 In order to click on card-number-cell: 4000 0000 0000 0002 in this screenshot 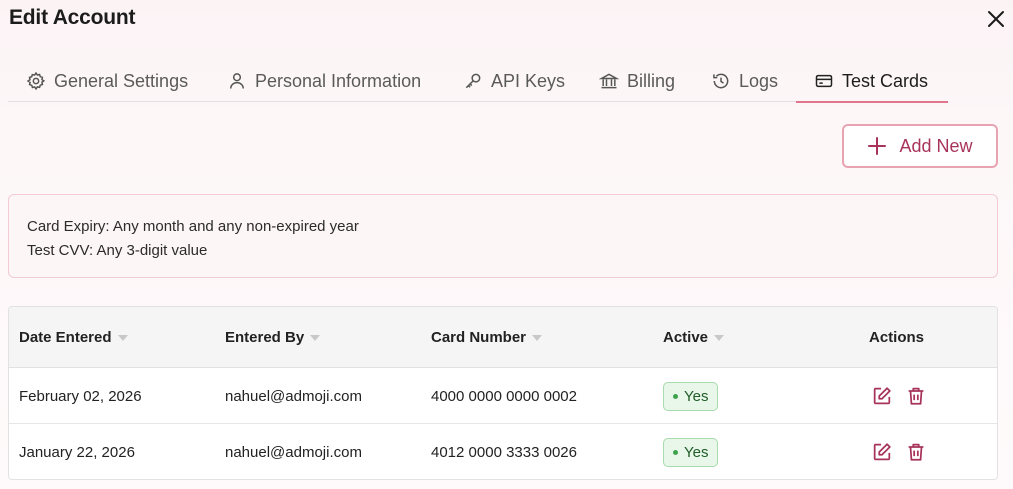, I will do `click(504, 396)`.